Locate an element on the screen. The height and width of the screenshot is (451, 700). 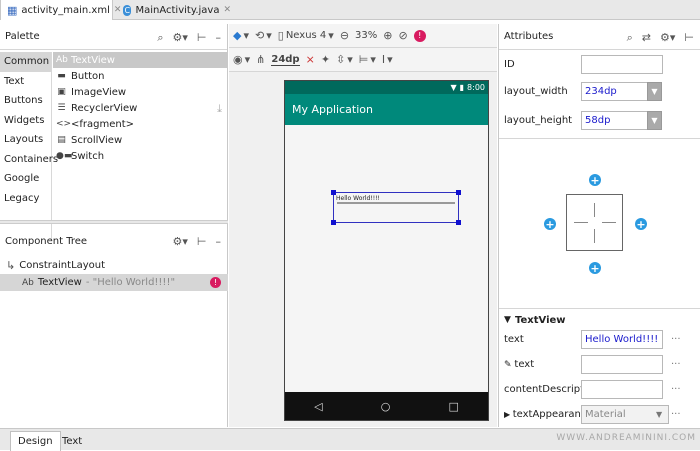
selected-textview: Hello World!!!! is located at coordinates (396, 207).